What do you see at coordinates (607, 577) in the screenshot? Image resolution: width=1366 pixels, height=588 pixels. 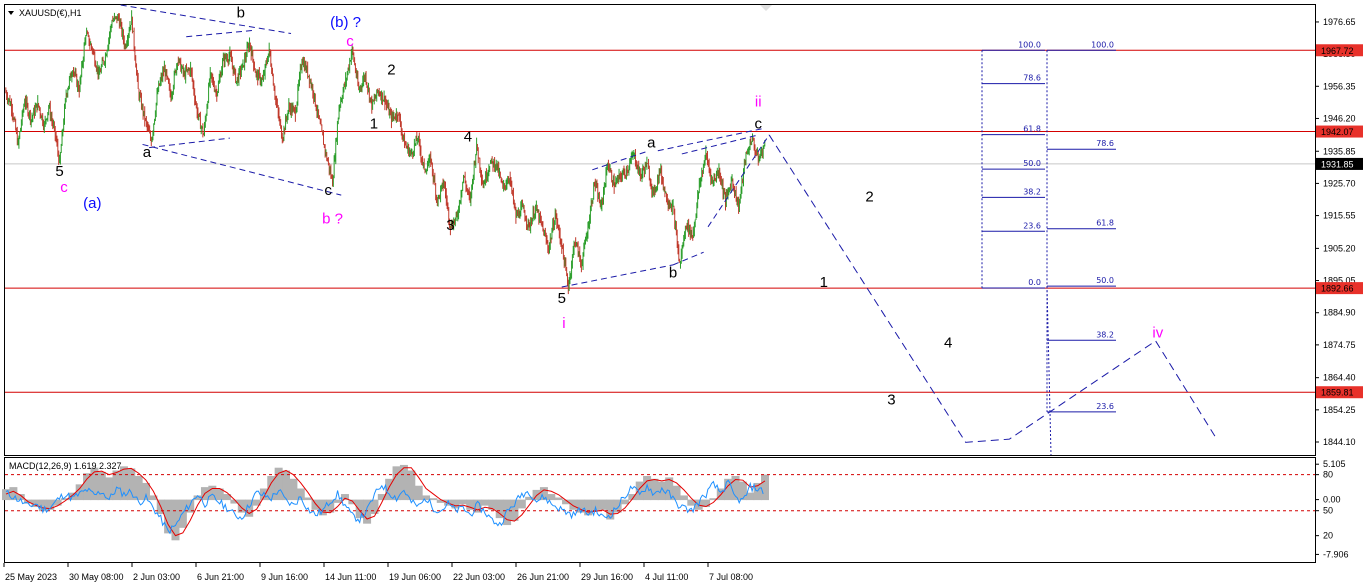 I see `x-tick-label: 29 Jun 16:00` at bounding box center [607, 577].